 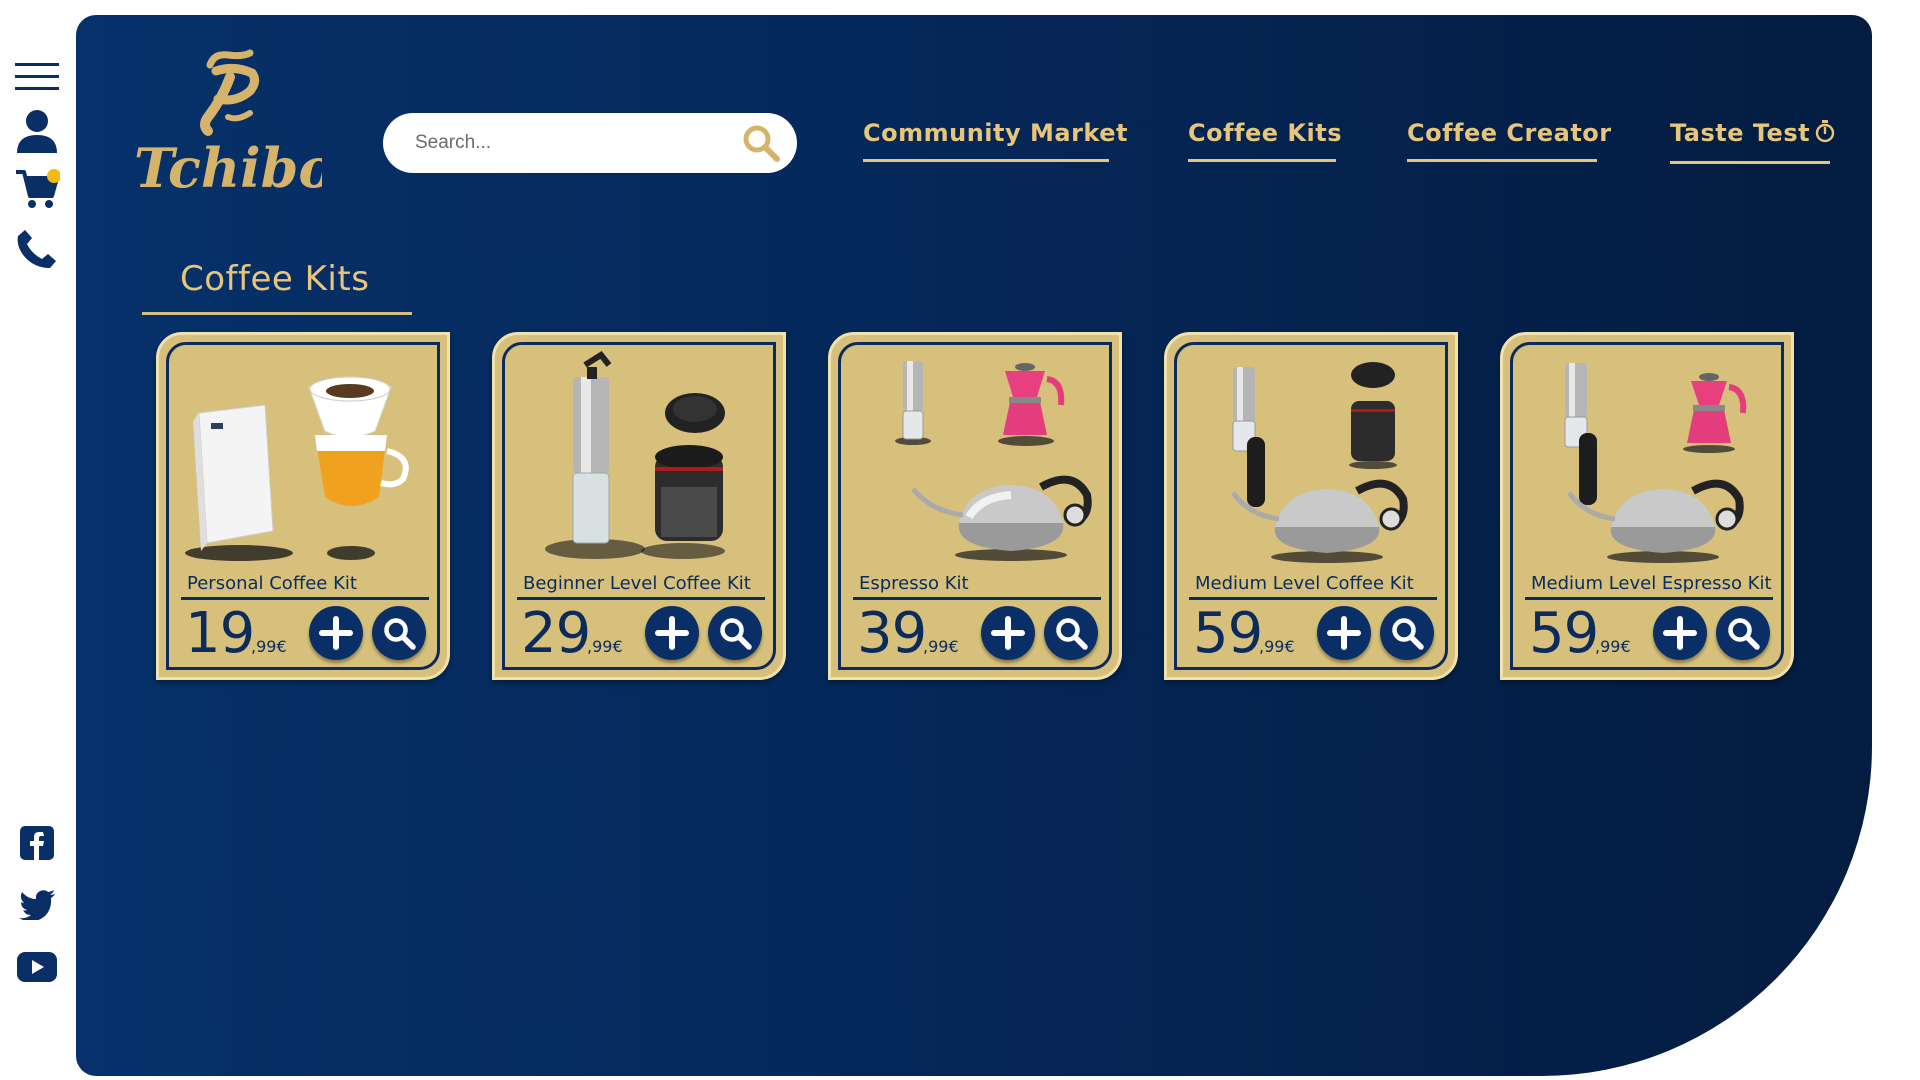 What do you see at coordinates (37, 189) in the screenshot?
I see `cart-icon` at bounding box center [37, 189].